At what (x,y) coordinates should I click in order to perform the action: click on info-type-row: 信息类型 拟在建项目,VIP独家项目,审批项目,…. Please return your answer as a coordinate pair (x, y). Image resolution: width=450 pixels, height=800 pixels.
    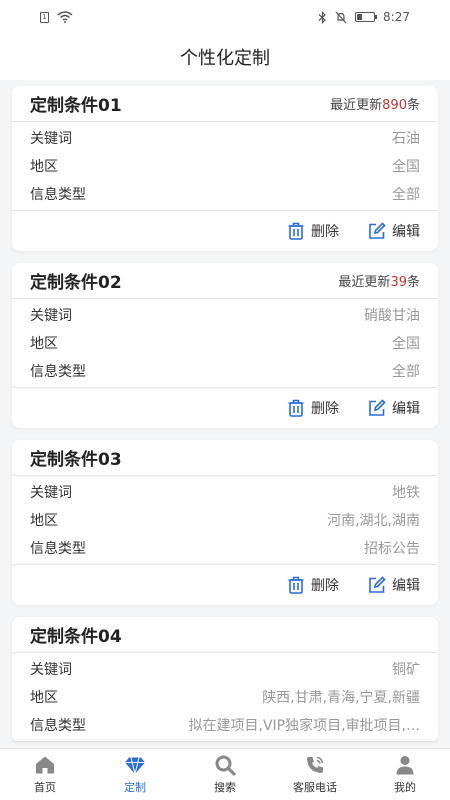
    Looking at the image, I should click on (225, 726).